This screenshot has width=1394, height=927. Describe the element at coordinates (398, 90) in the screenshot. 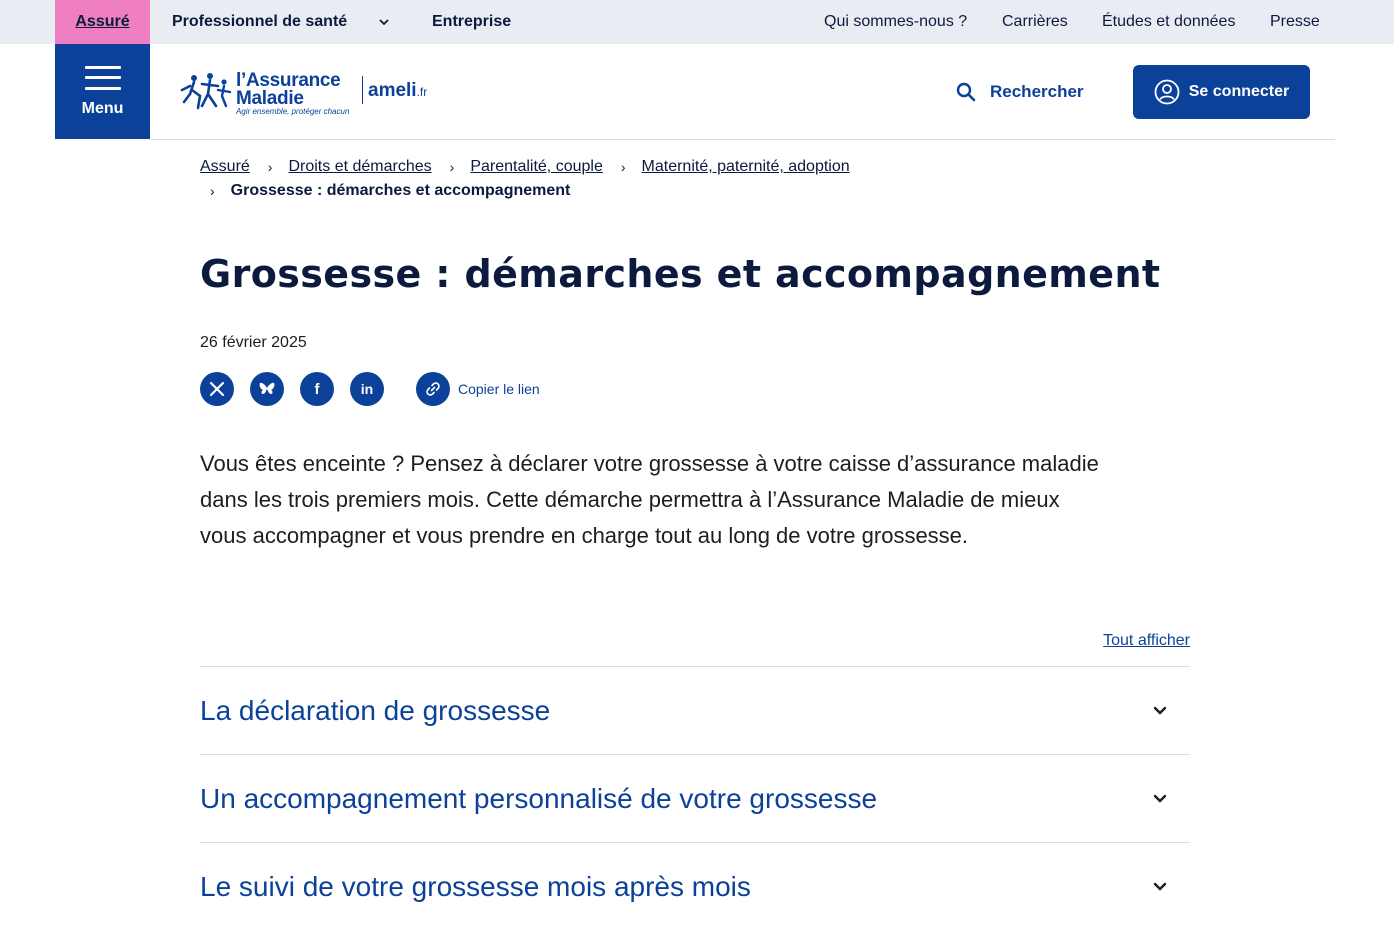

I see `logo-ameli: ameli.fr` at that location.